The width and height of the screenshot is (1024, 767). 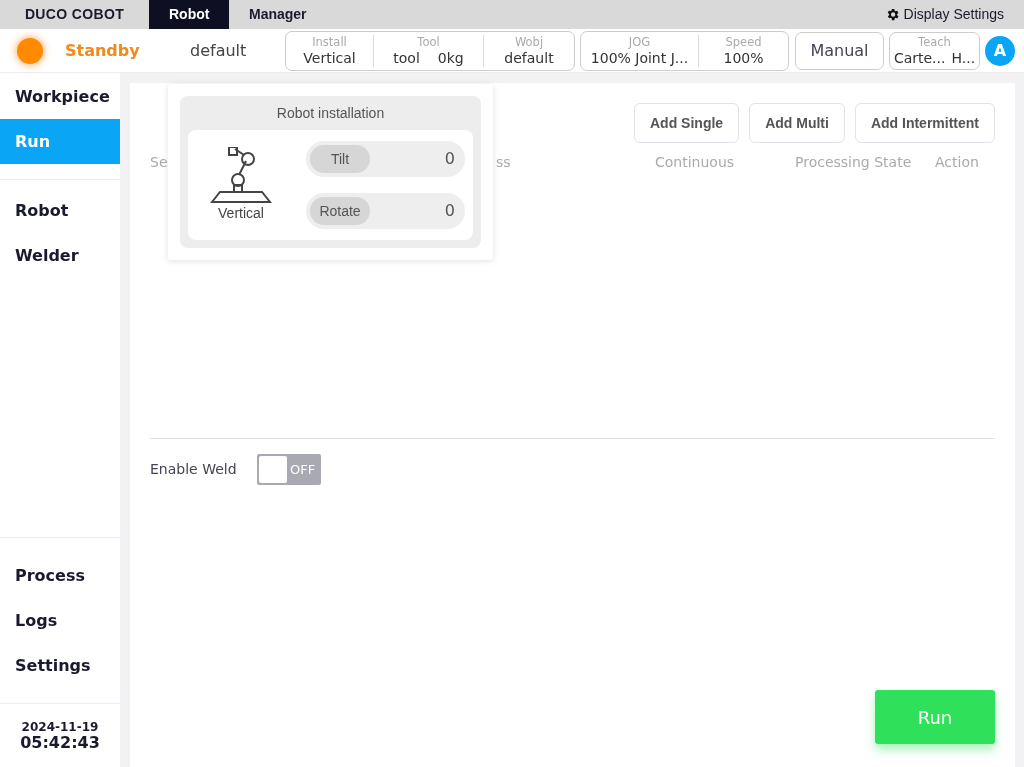 What do you see at coordinates (241, 213) in the screenshot?
I see `mount-label: Vertical` at bounding box center [241, 213].